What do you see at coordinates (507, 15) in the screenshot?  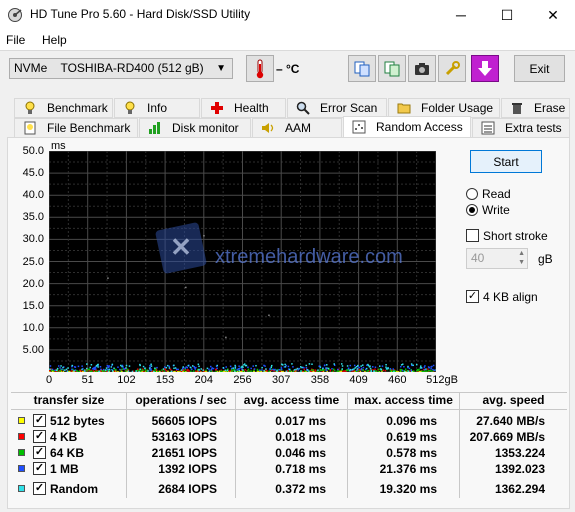 I see `maximize-button: ☐` at bounding box center [507, 15].